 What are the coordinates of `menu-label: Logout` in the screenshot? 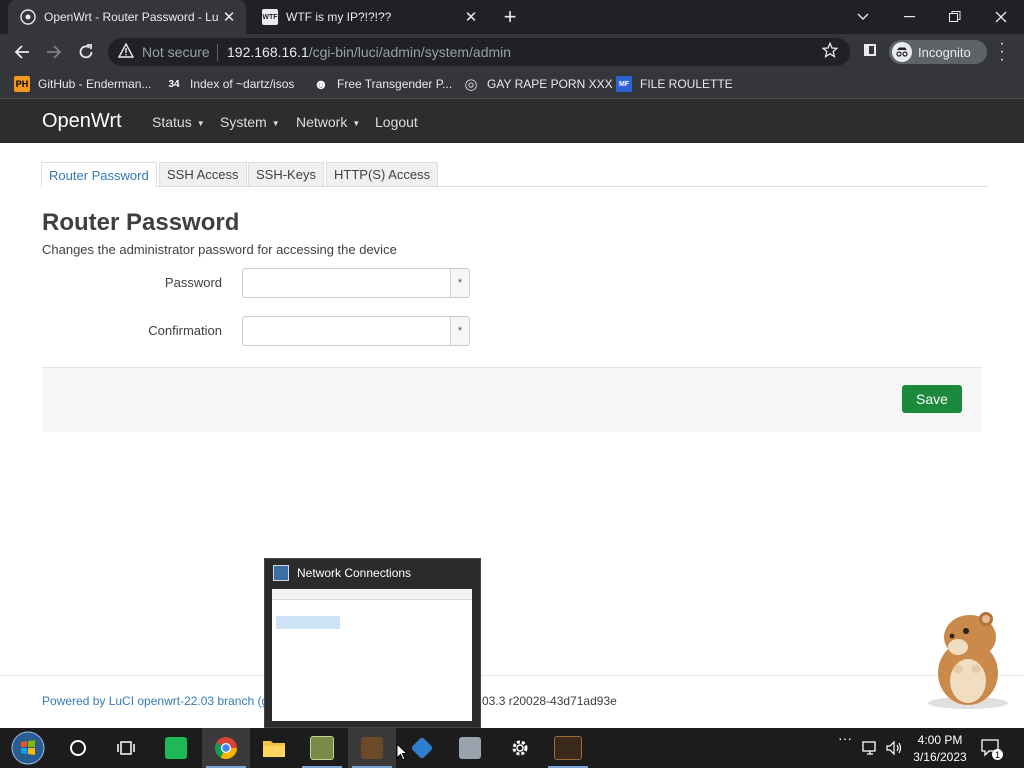 It's located at (396, 122).